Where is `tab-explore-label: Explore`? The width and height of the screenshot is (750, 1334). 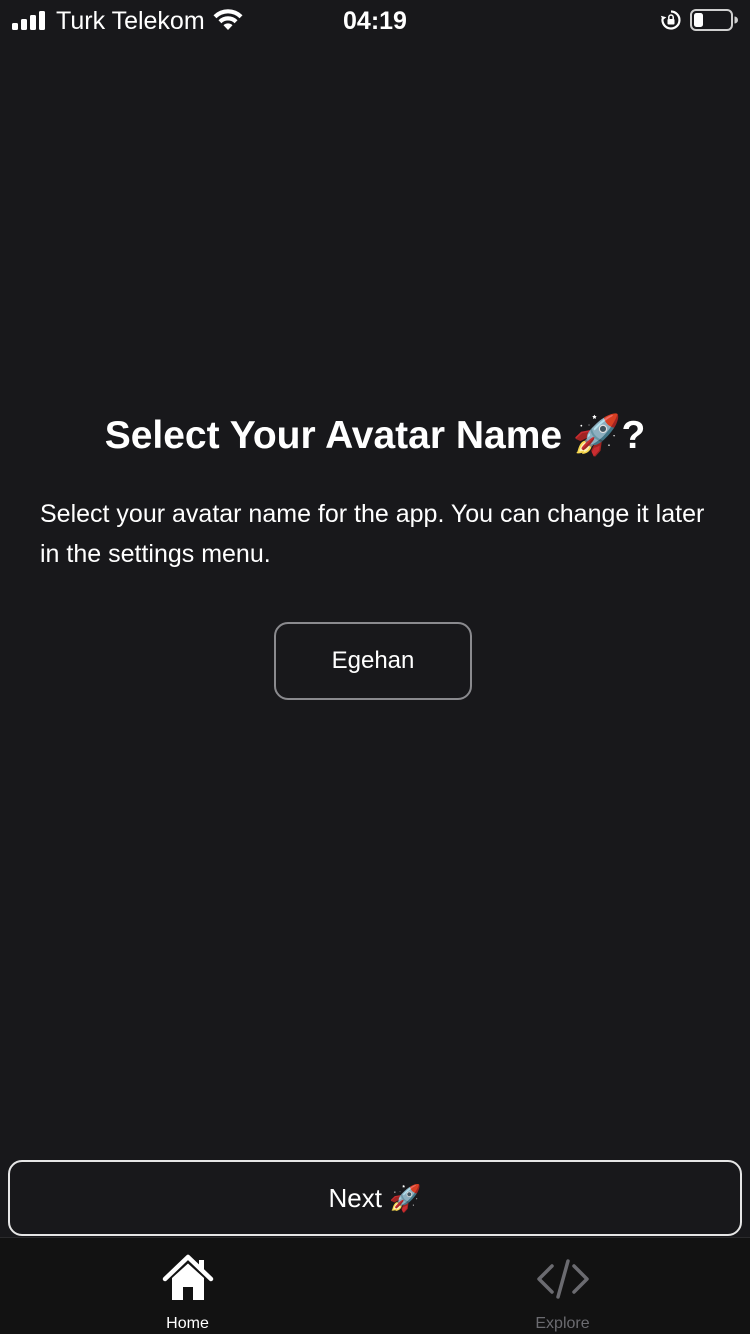
tab-explore-label: Explore is located at coordinates (562, 1323).